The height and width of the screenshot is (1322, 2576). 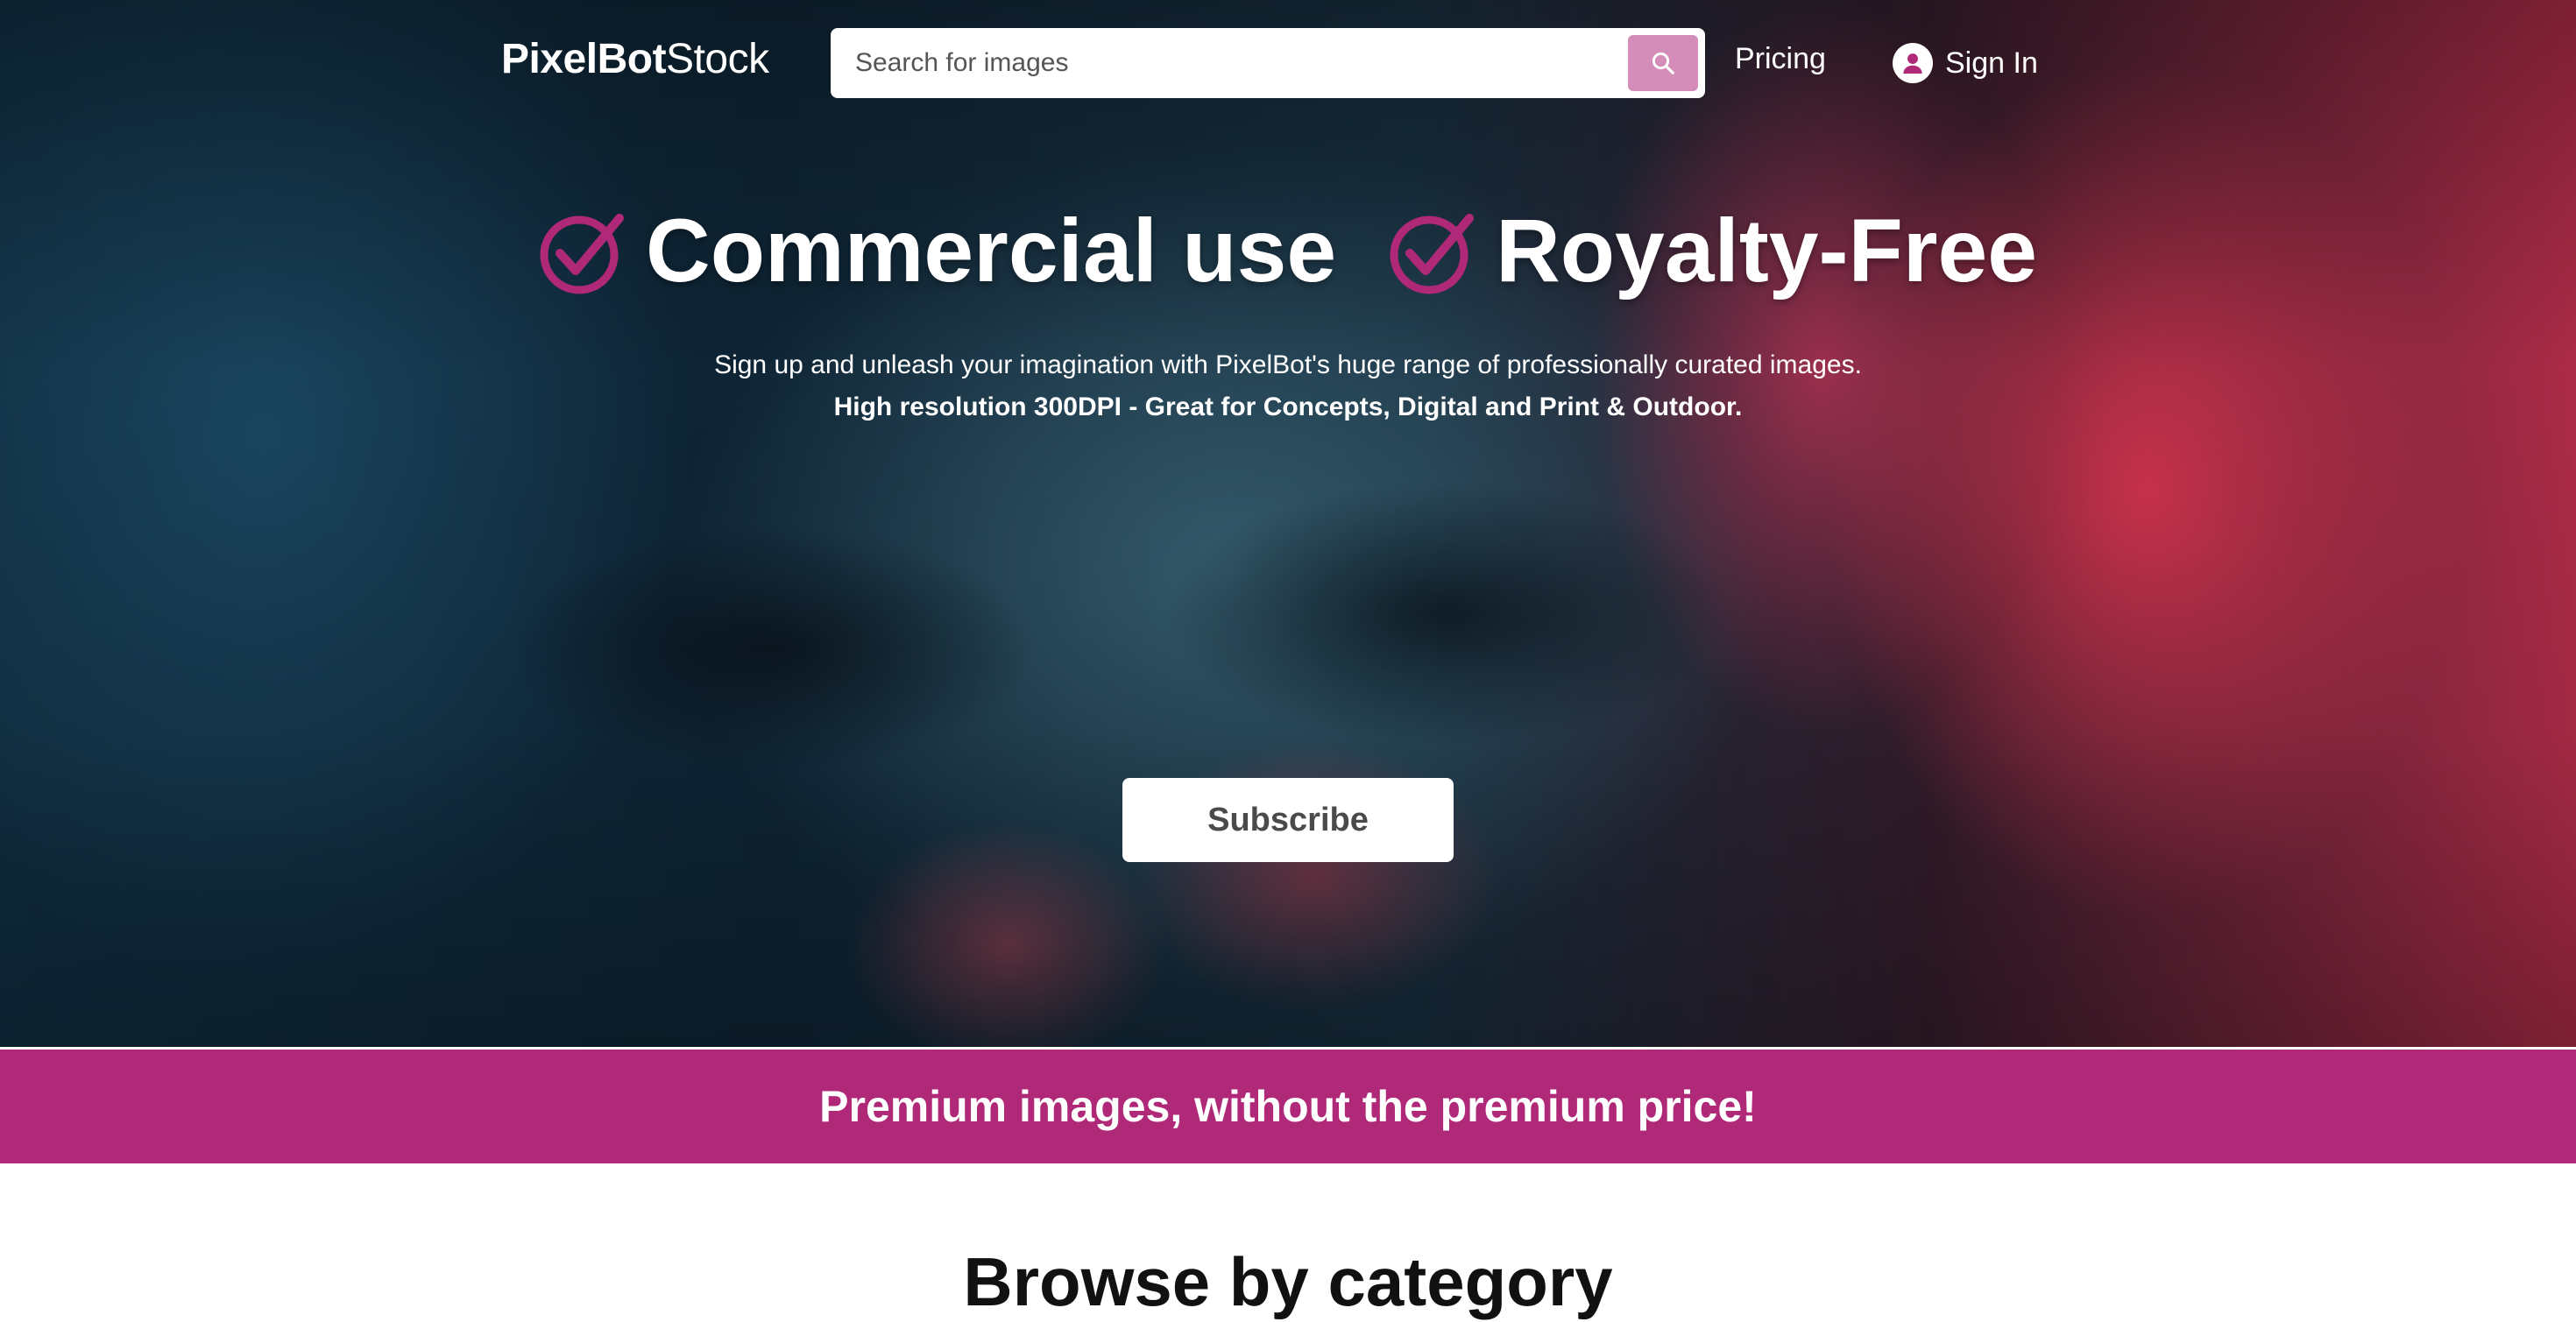 What do you see at coordinates (1288, 1281) in the screenshot?
I see `browse-heading: Browse by category` at bounding box center [1288, 1281].